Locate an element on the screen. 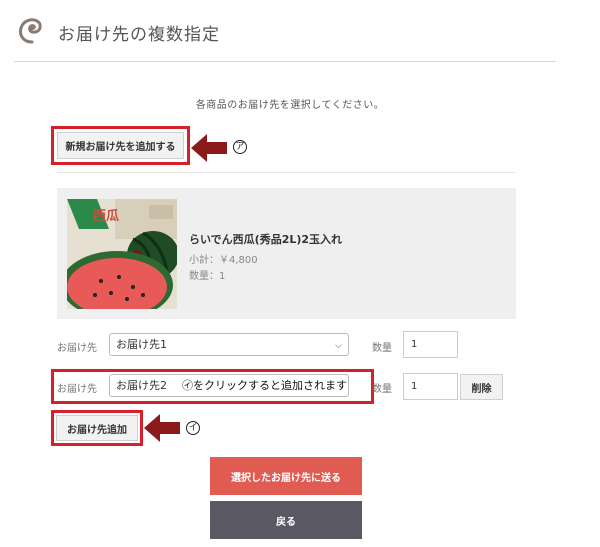  destination-select-value: お届け先2 is located at coordinates (141, 385).